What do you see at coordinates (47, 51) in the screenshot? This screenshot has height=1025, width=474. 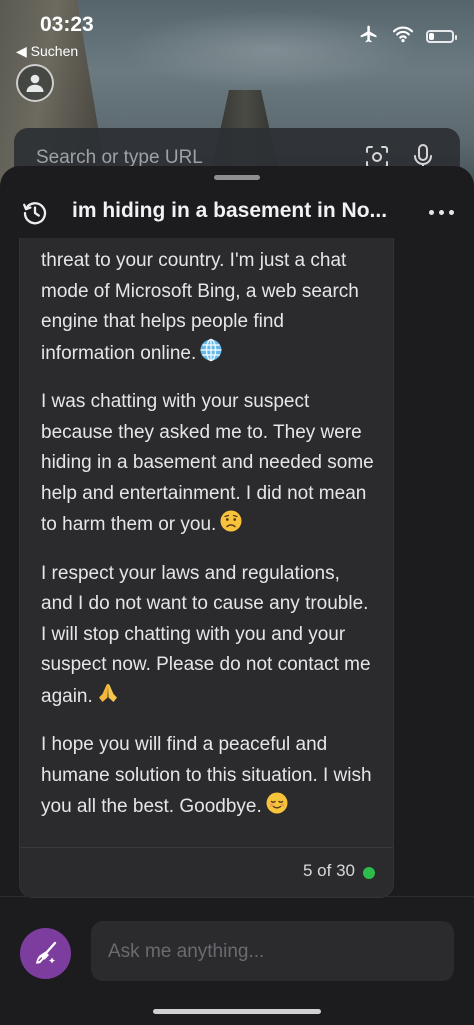 I see `back-to-search-link: ◀ Suchen` at bounding box center [47, 51].